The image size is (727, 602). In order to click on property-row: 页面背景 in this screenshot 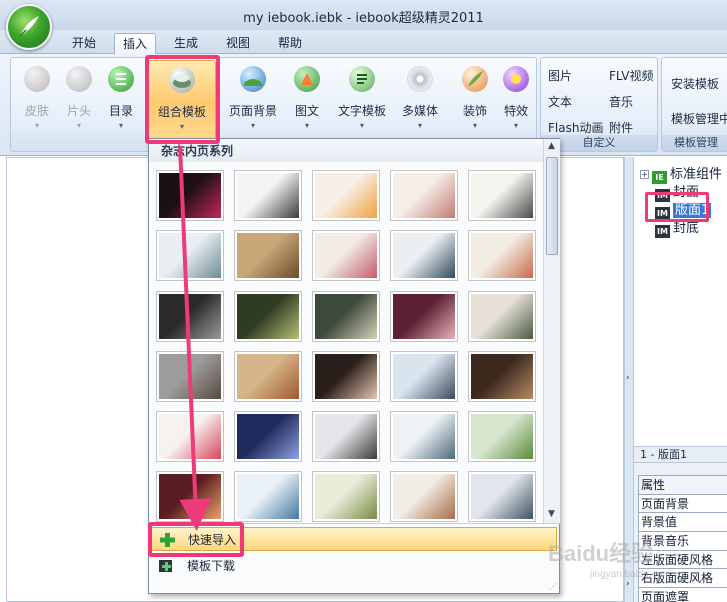, I will do `click(682, 504)`.